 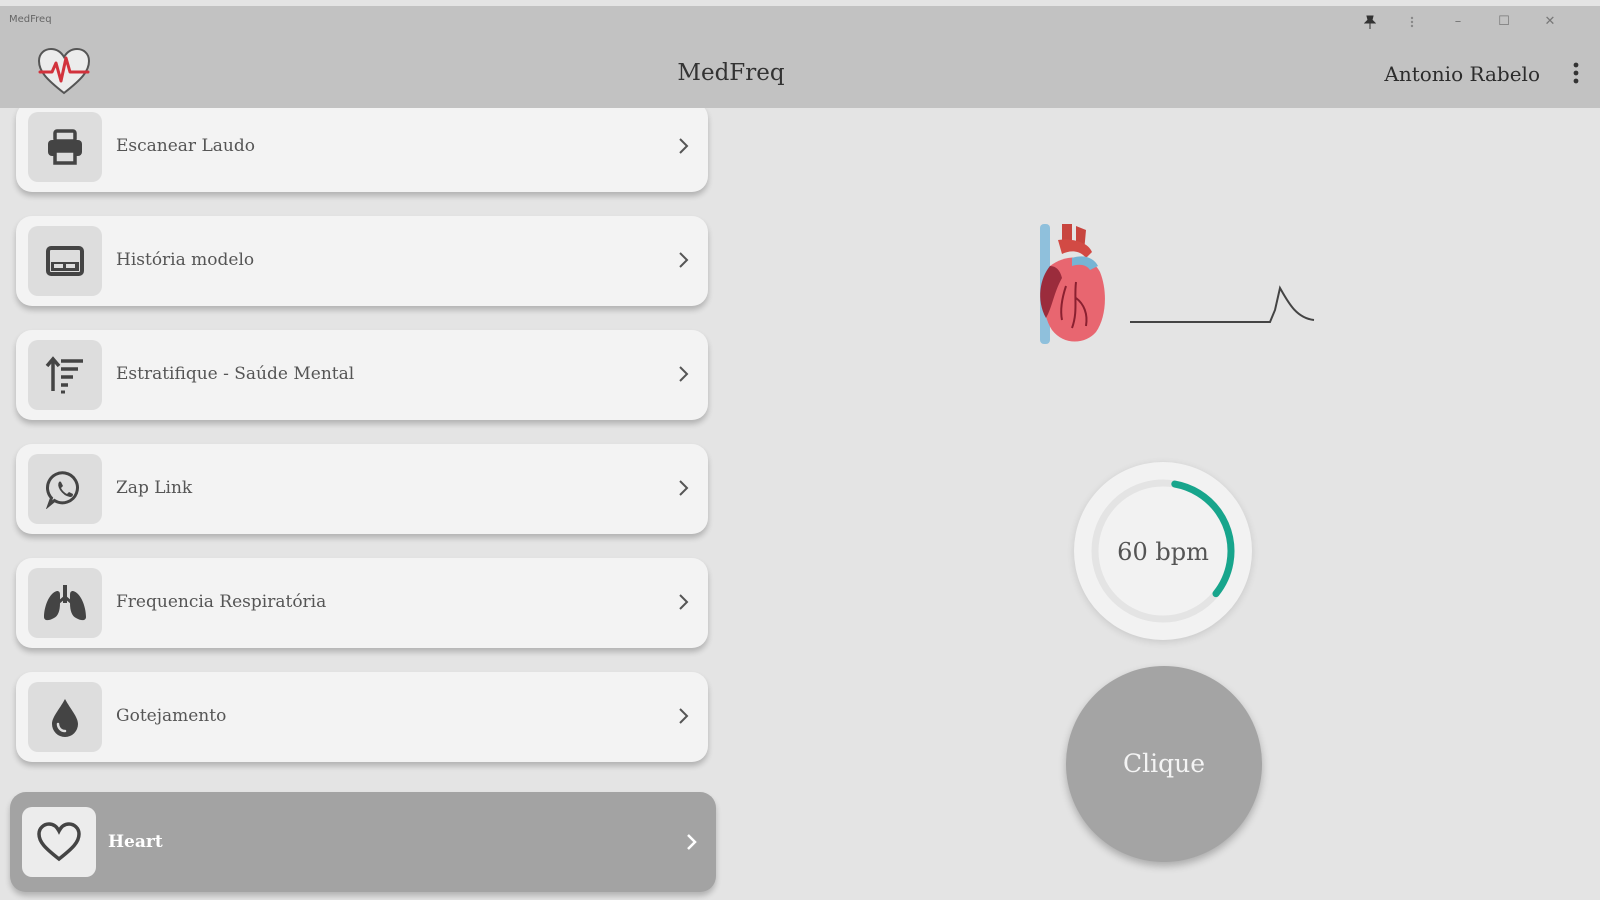 I want to click on bpm-value: 60 bpm, so click(x=1163, y=552).